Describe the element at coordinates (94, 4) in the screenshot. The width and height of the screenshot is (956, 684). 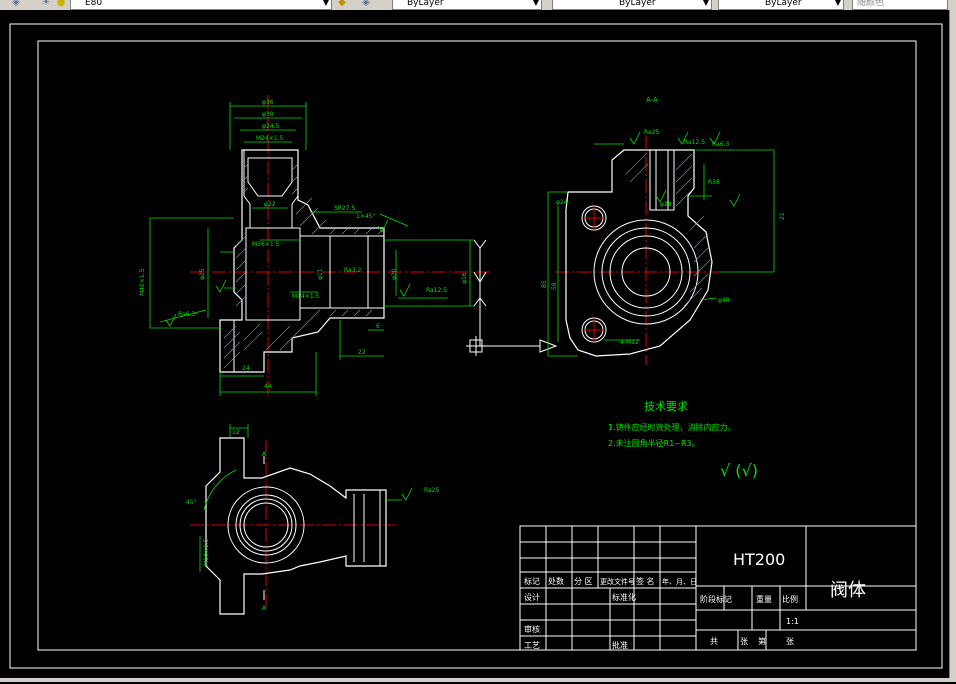
I see `layer-name: E80` at that location.